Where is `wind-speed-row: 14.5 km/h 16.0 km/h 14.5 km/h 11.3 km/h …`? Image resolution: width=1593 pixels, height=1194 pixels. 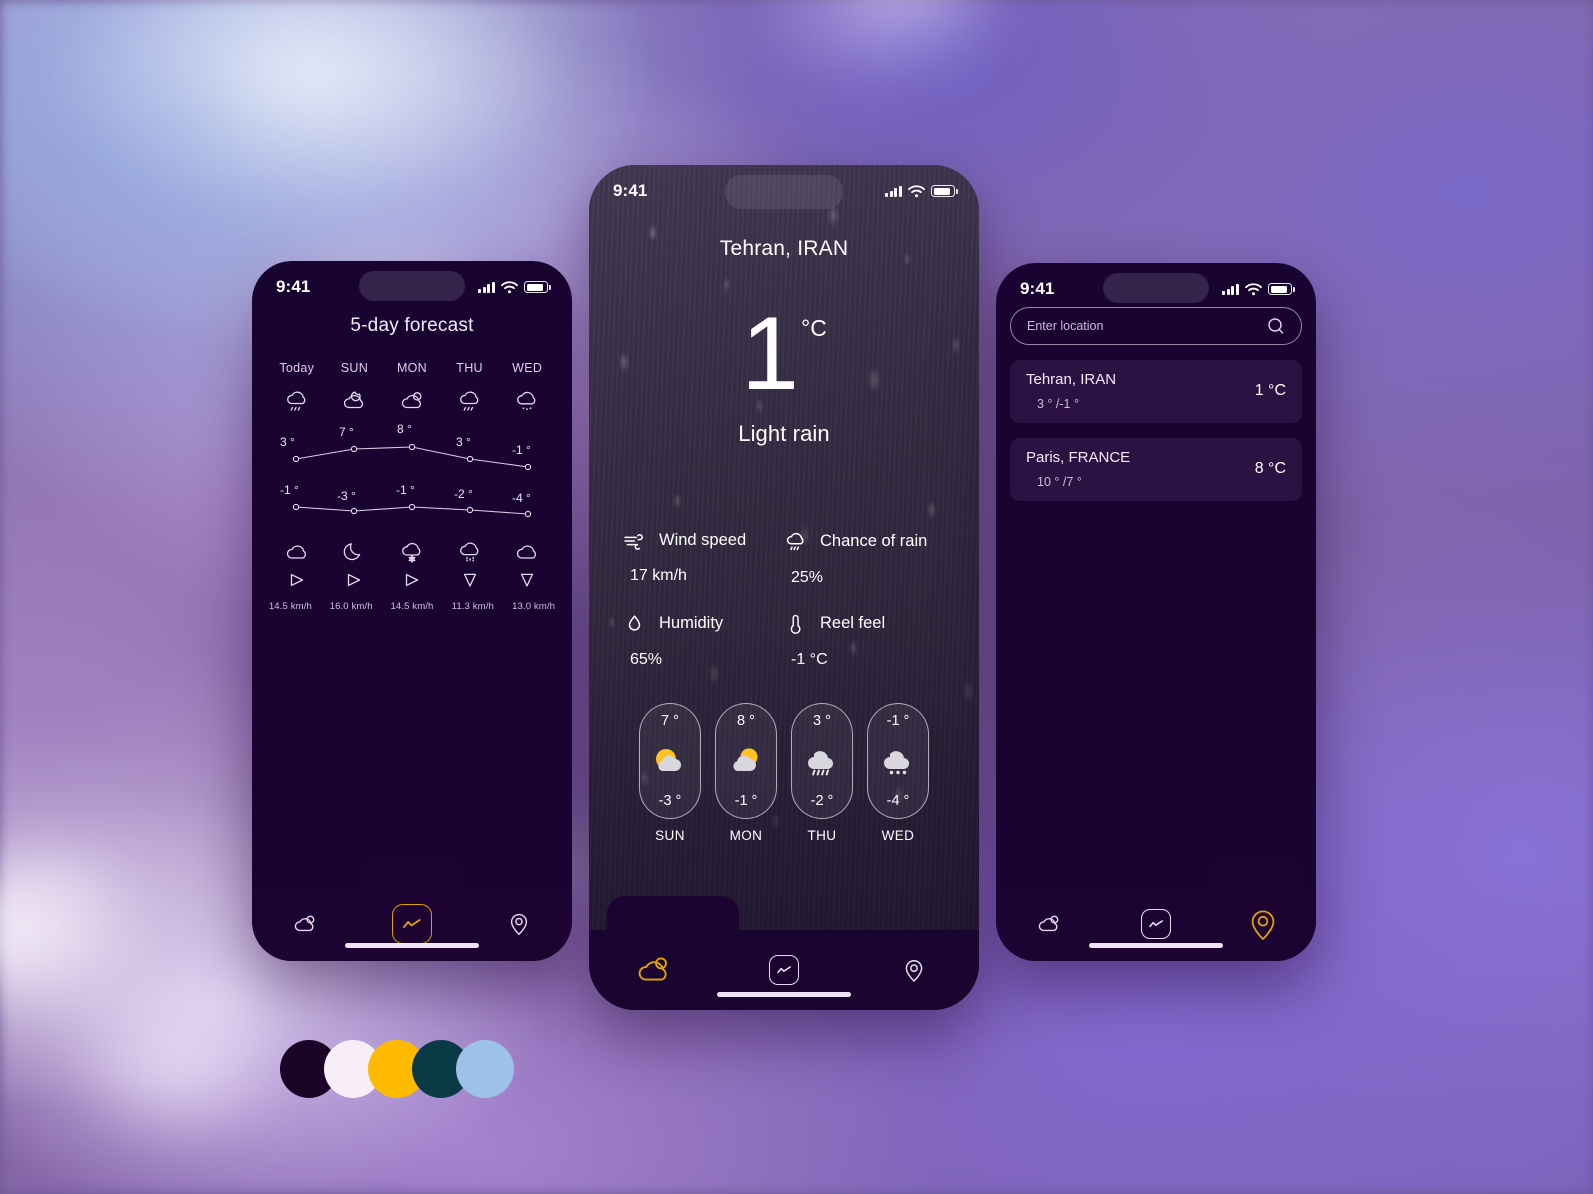 wind-speed-row: 14.5 km/h 16.0 km/h 14.5 km/h 11.3 km/h … is located at coordinates (412, 606).